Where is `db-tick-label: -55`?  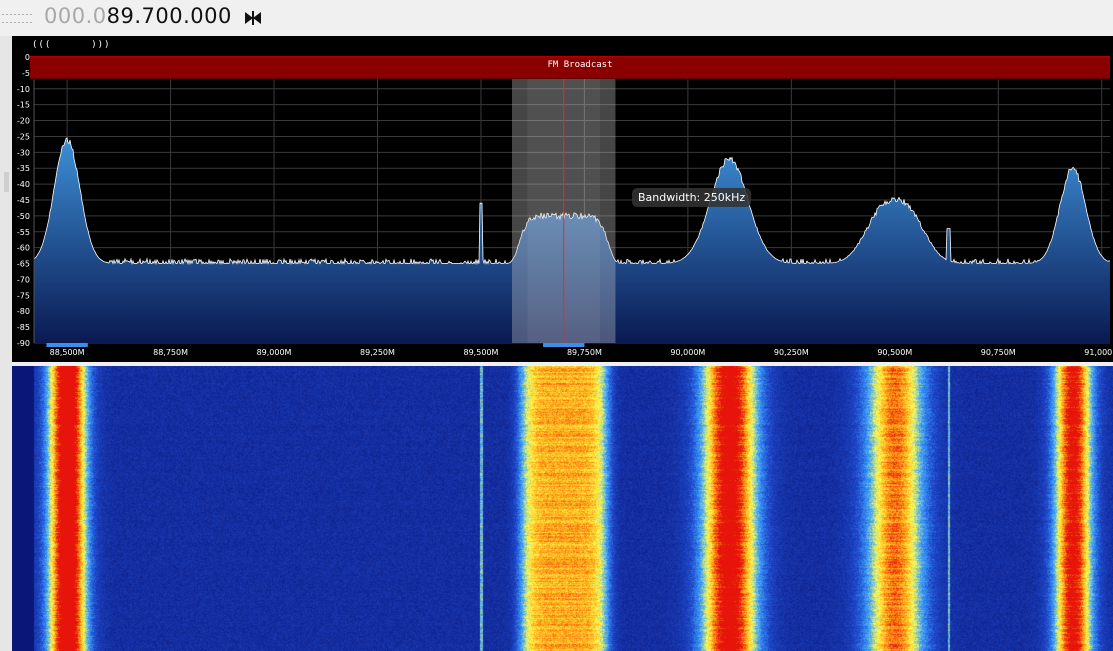
db-tick-label: -55 is located at coordinates (23, 232).